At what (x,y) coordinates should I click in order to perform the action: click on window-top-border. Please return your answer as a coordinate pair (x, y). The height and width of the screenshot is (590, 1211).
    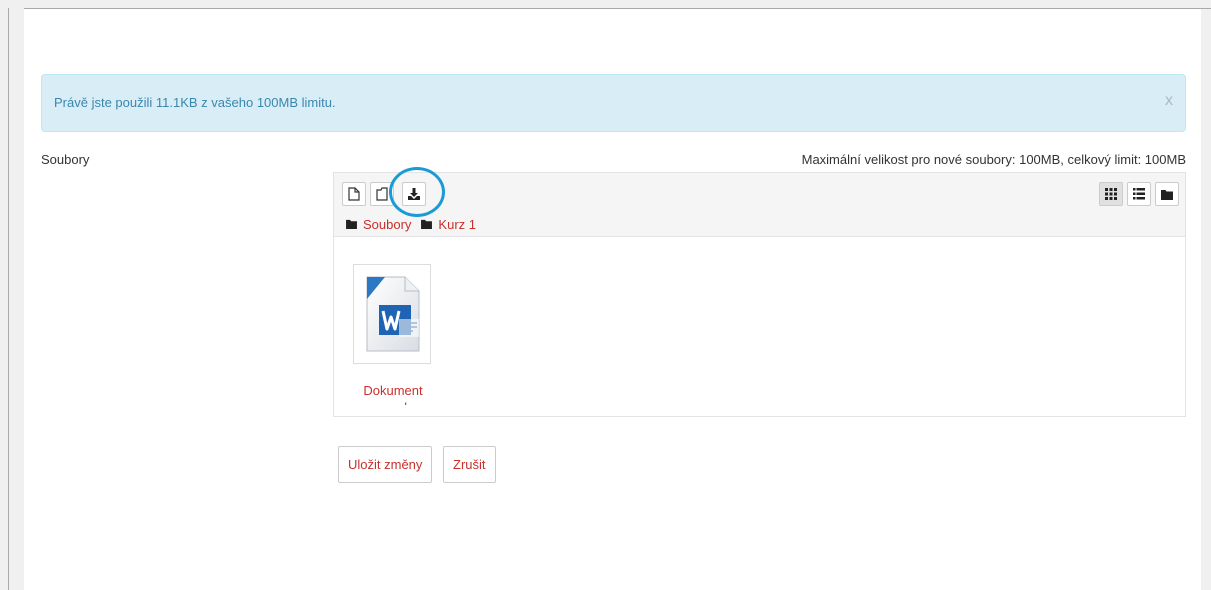
    Looking at the image, I should click on (605, 4).